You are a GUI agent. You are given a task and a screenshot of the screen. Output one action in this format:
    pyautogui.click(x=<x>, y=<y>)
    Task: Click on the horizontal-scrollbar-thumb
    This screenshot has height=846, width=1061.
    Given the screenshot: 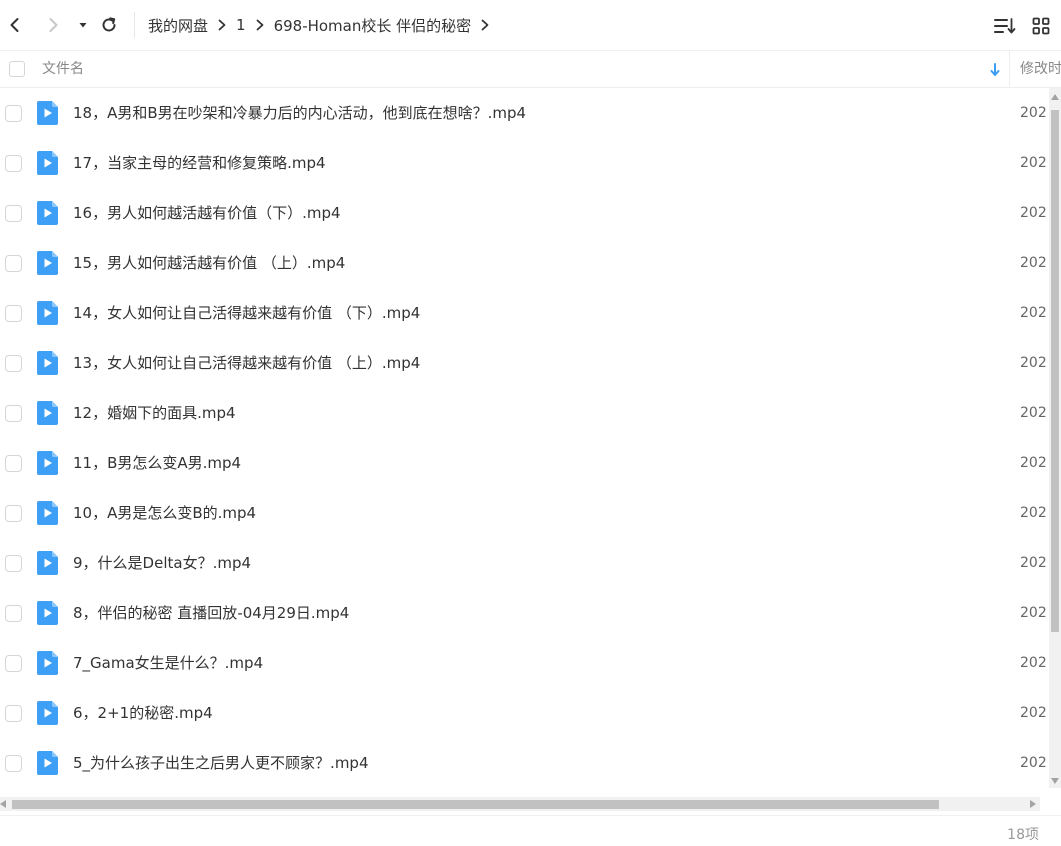 What is the action you would take?
    pyautogui.click(x=475, y=804)
    